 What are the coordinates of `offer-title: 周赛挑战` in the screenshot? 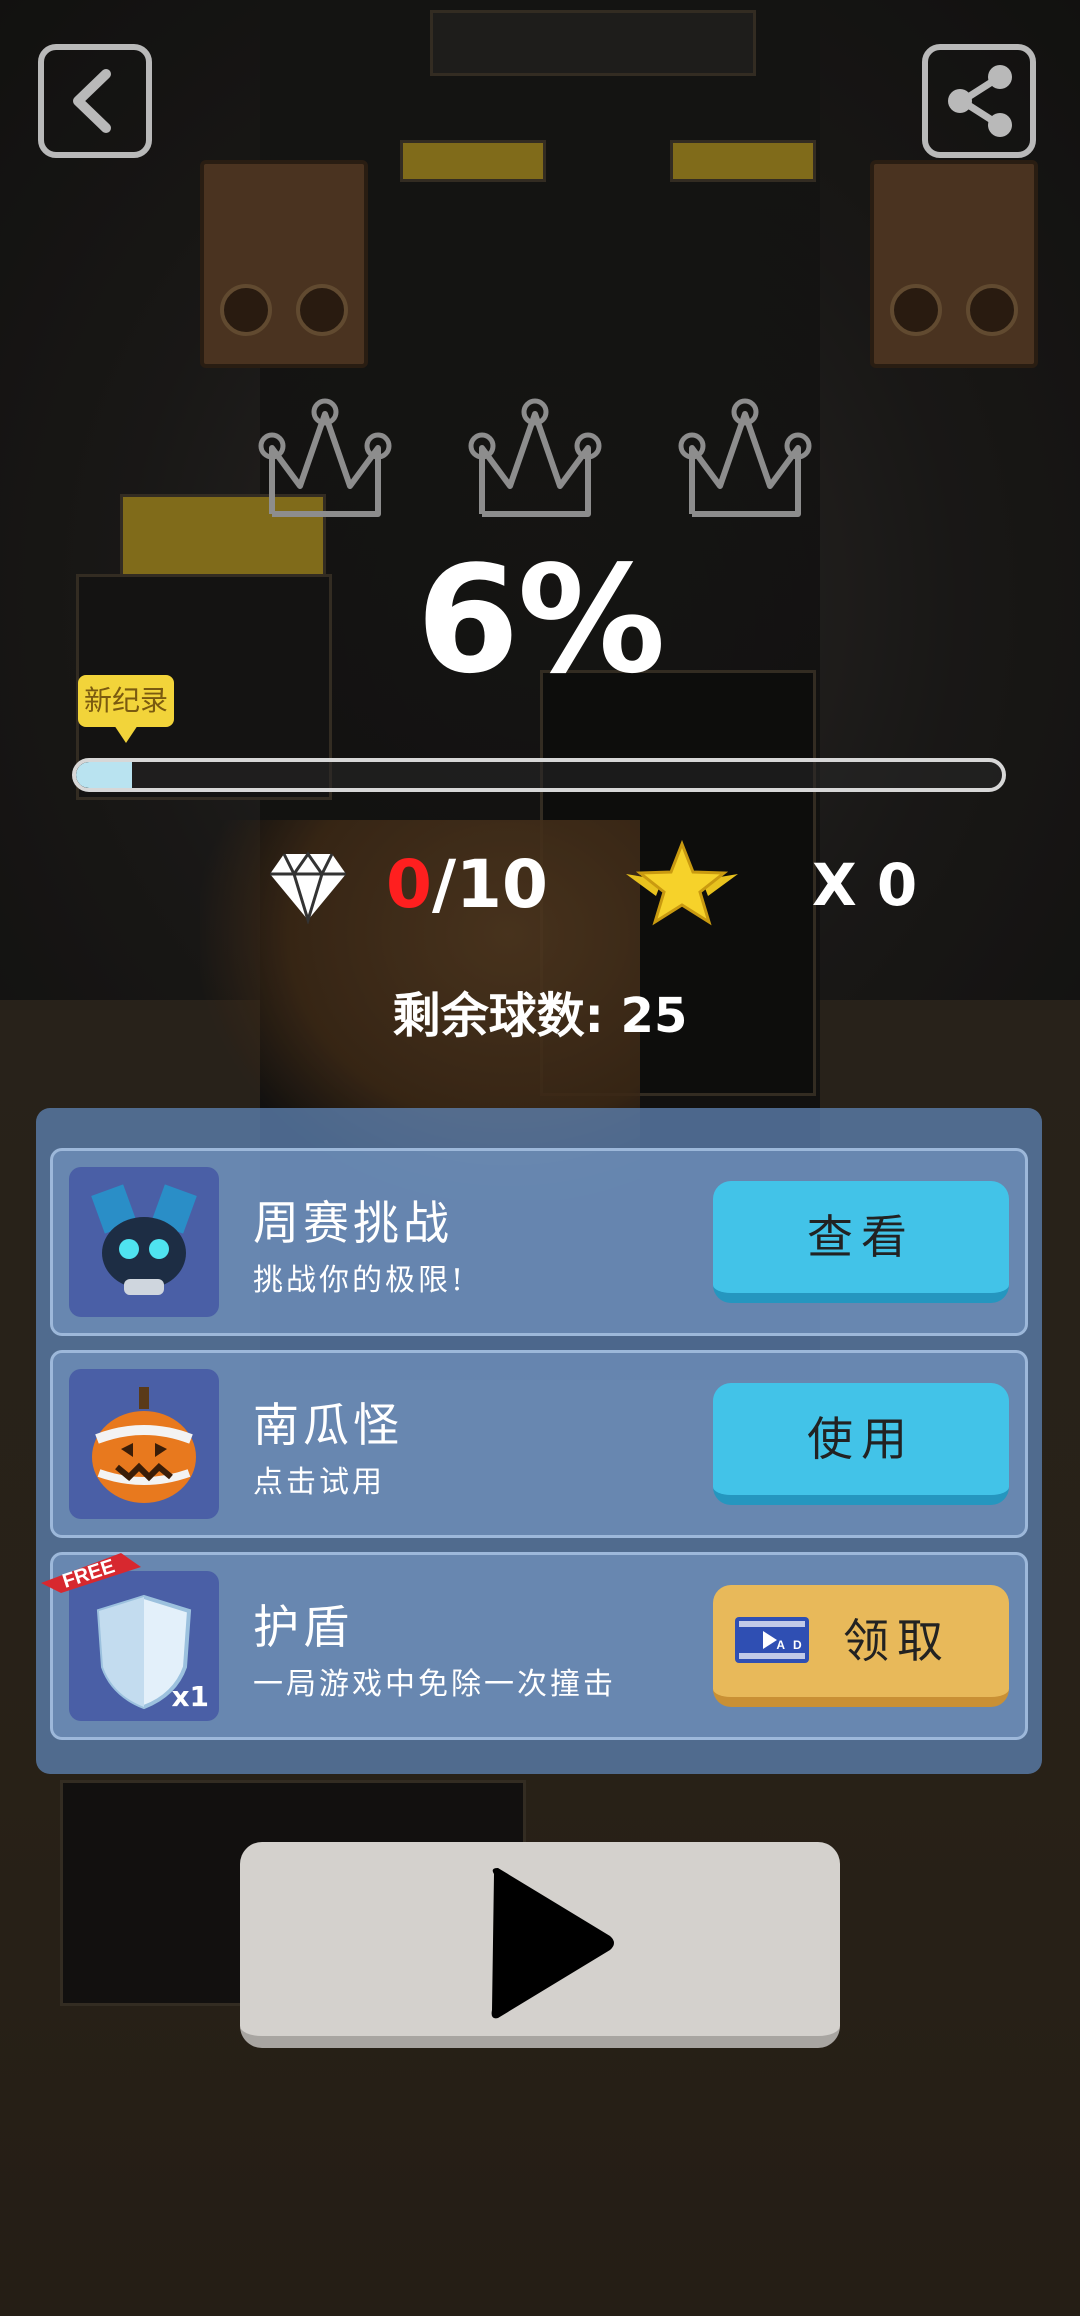 It's located at (353, 1223).